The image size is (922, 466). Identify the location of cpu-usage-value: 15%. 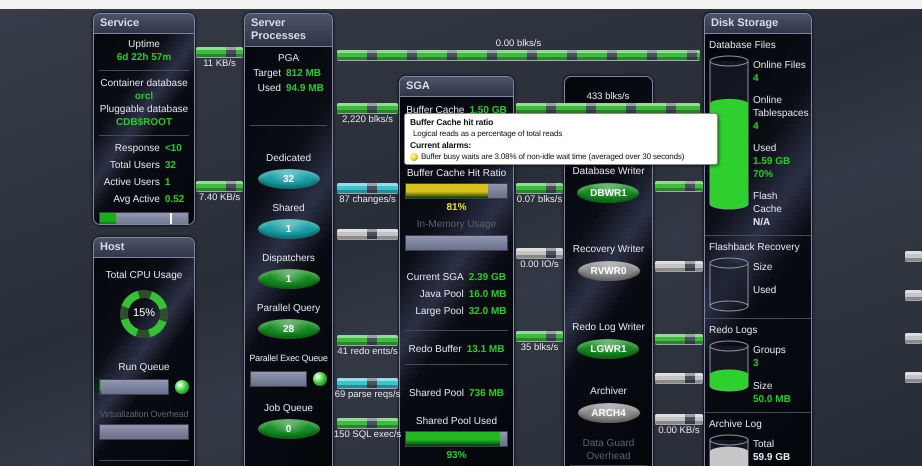
(144, 313).